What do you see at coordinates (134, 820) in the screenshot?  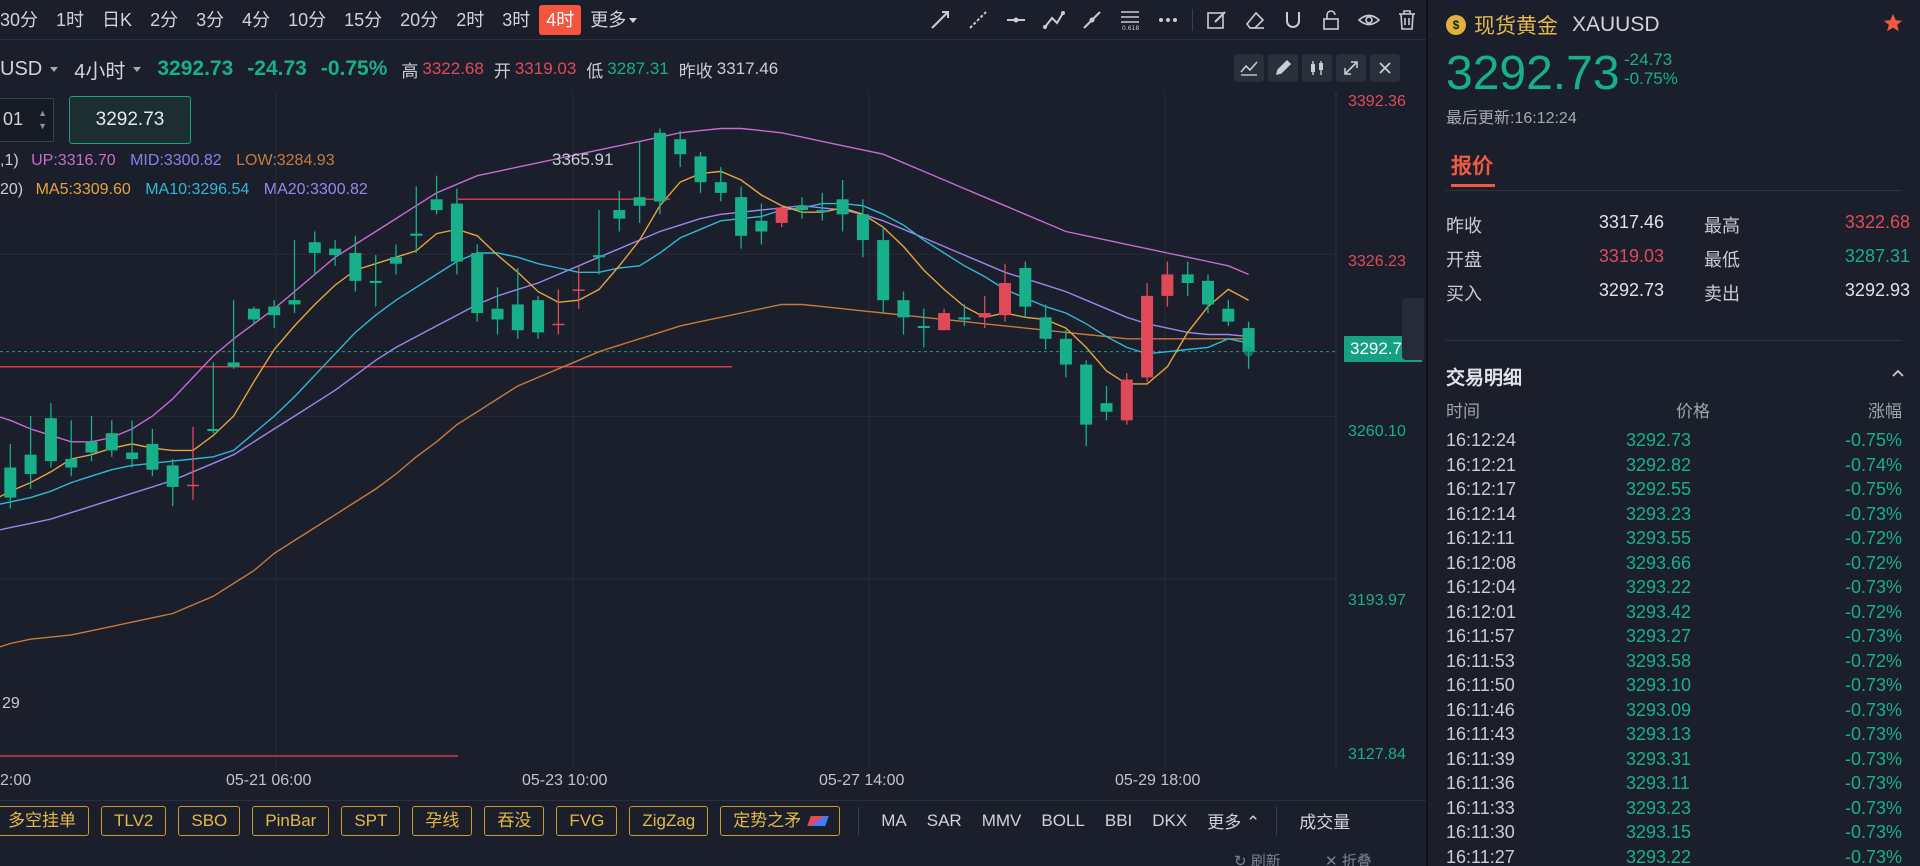 I see `indicator-tag-1: TLV2` at bounding box center [134, 820].